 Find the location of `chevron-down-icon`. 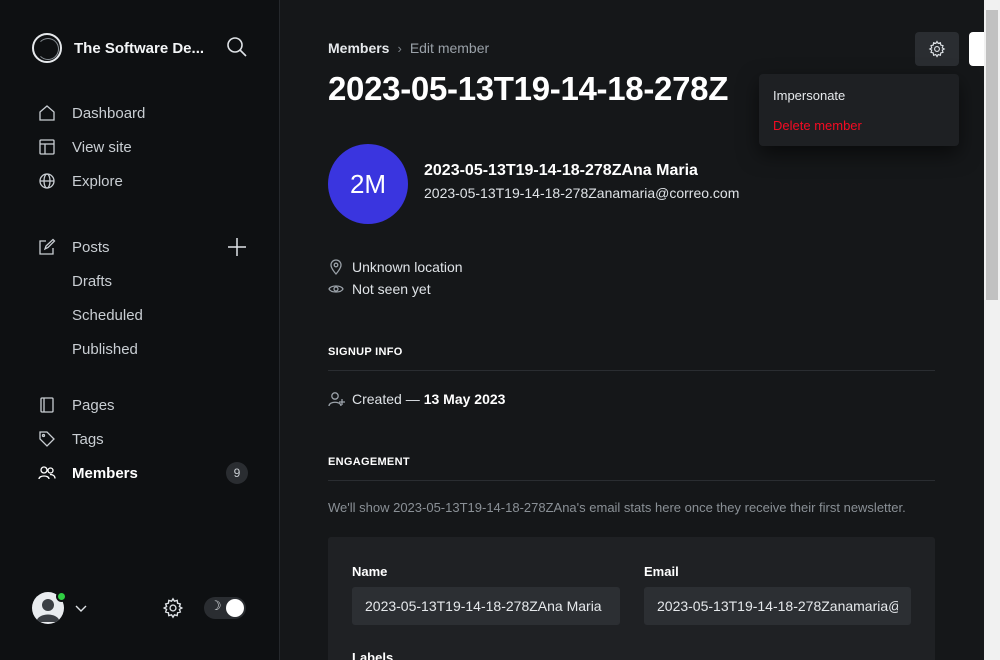

chevron-down-icon is located at coordinates (81, 608).